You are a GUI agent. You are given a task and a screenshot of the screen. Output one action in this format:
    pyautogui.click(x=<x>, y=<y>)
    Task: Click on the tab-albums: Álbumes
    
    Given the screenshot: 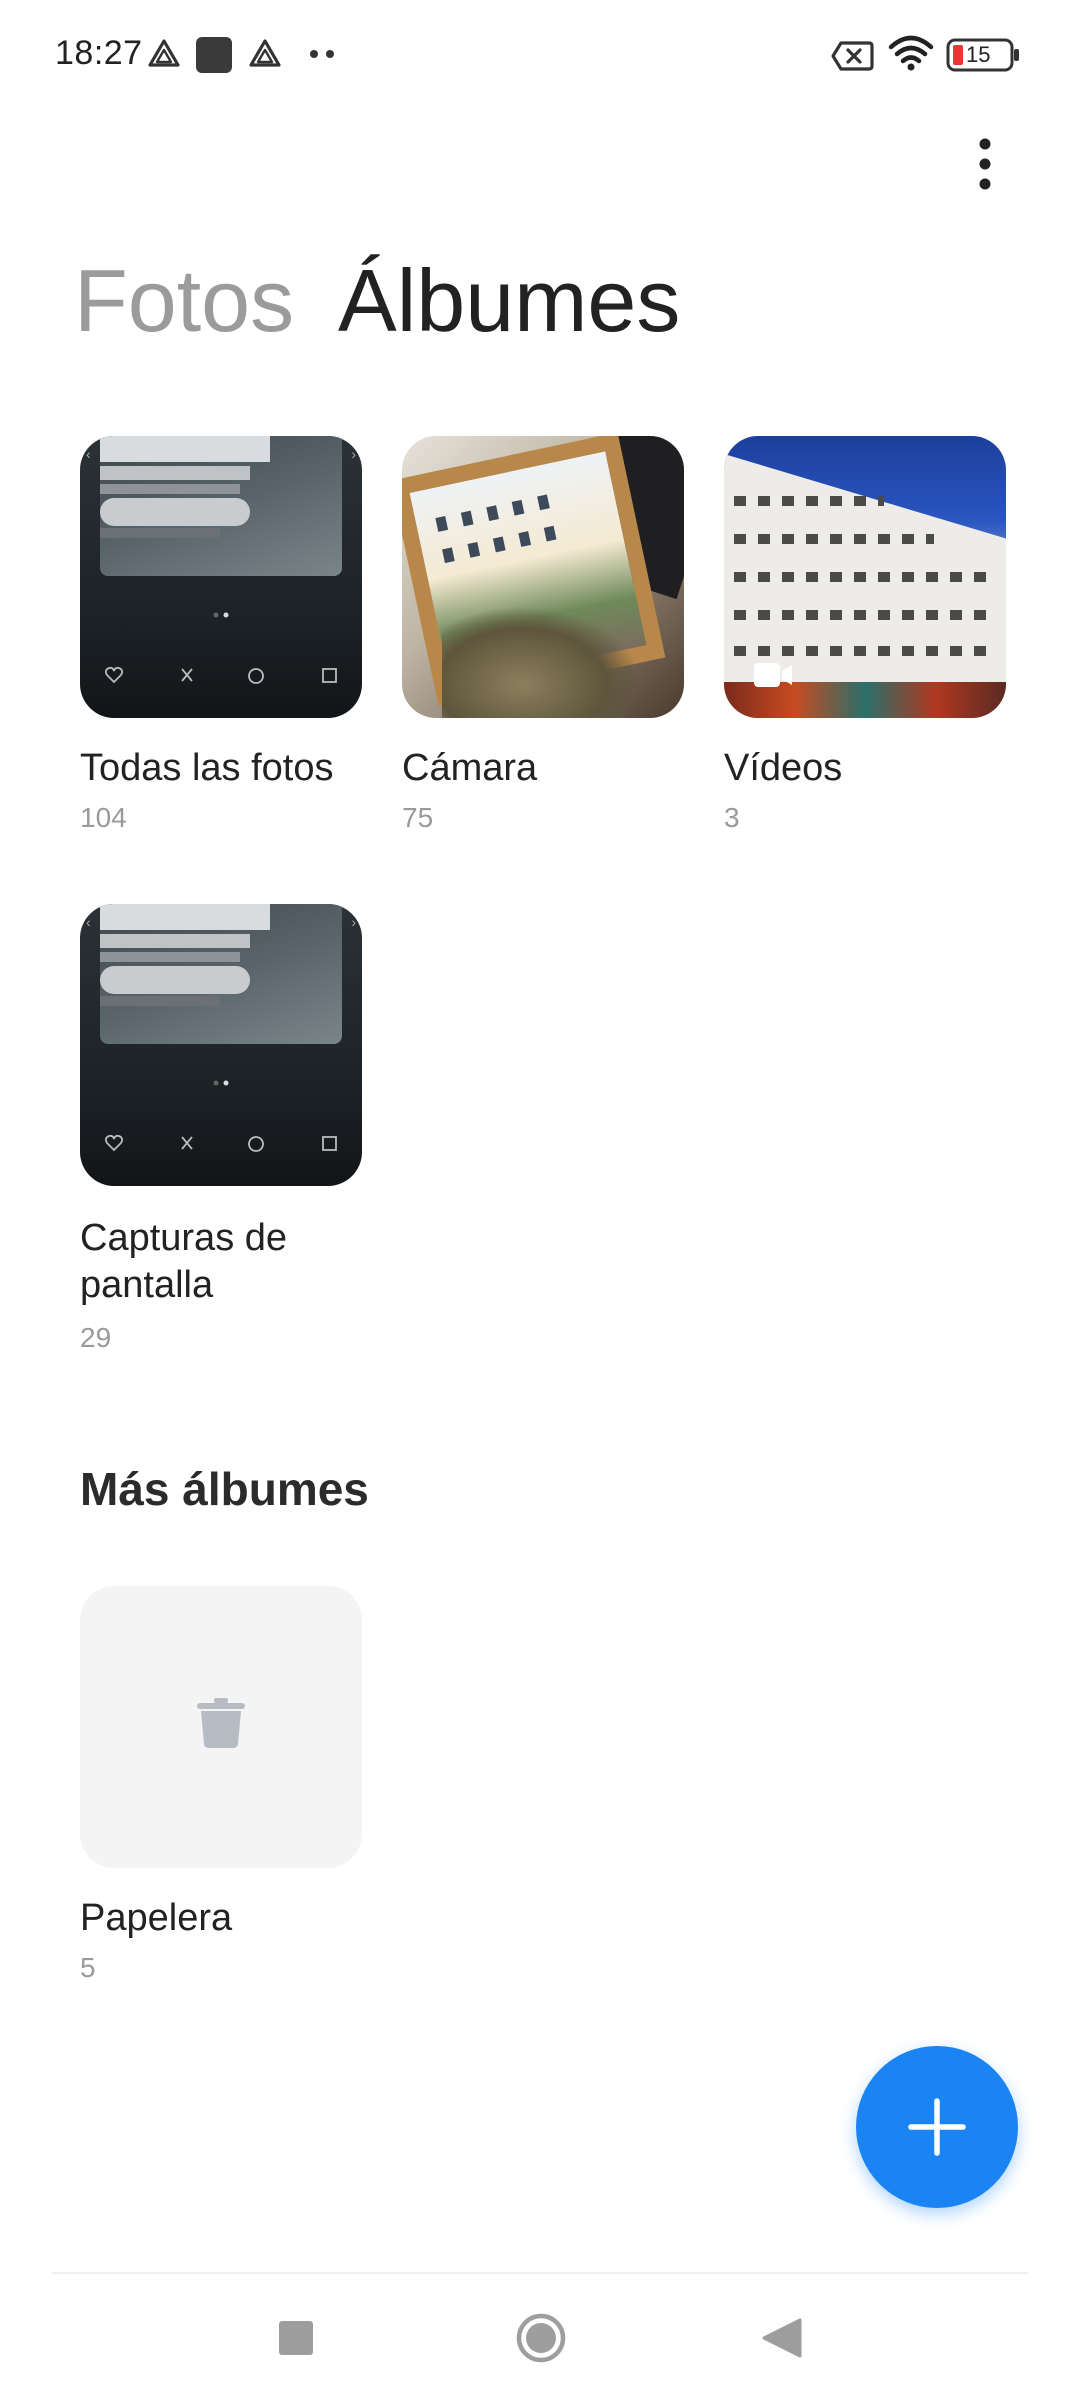 What is the action you would take?
    pyautogui.click(x=509, y=301)
    